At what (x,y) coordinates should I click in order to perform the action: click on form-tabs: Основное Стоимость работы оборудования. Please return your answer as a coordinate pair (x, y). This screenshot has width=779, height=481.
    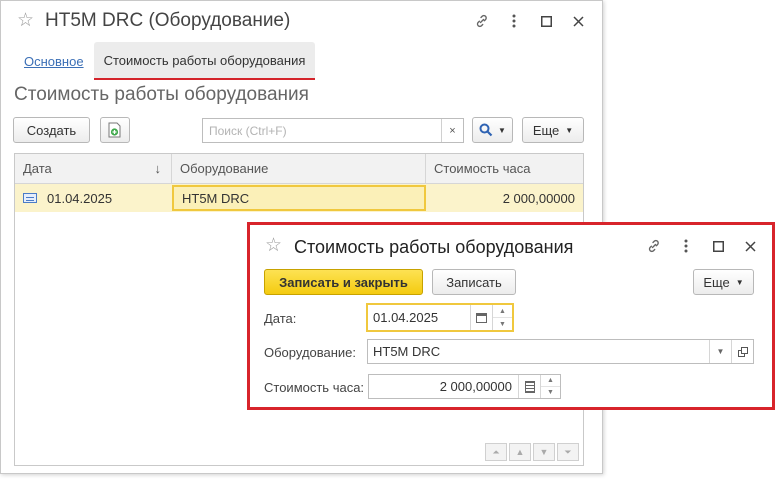
    Looking at the image, I should click on (165, 61).